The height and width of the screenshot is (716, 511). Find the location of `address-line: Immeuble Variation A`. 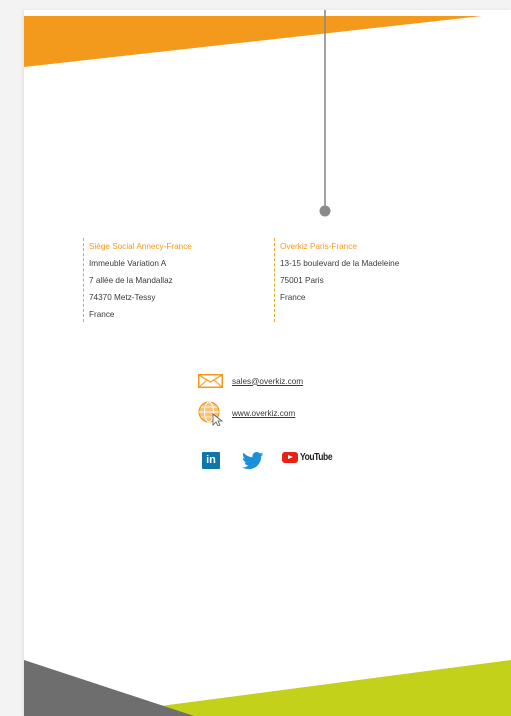

address-line: Immeuble Variation A is located at coordinates (128, 263).